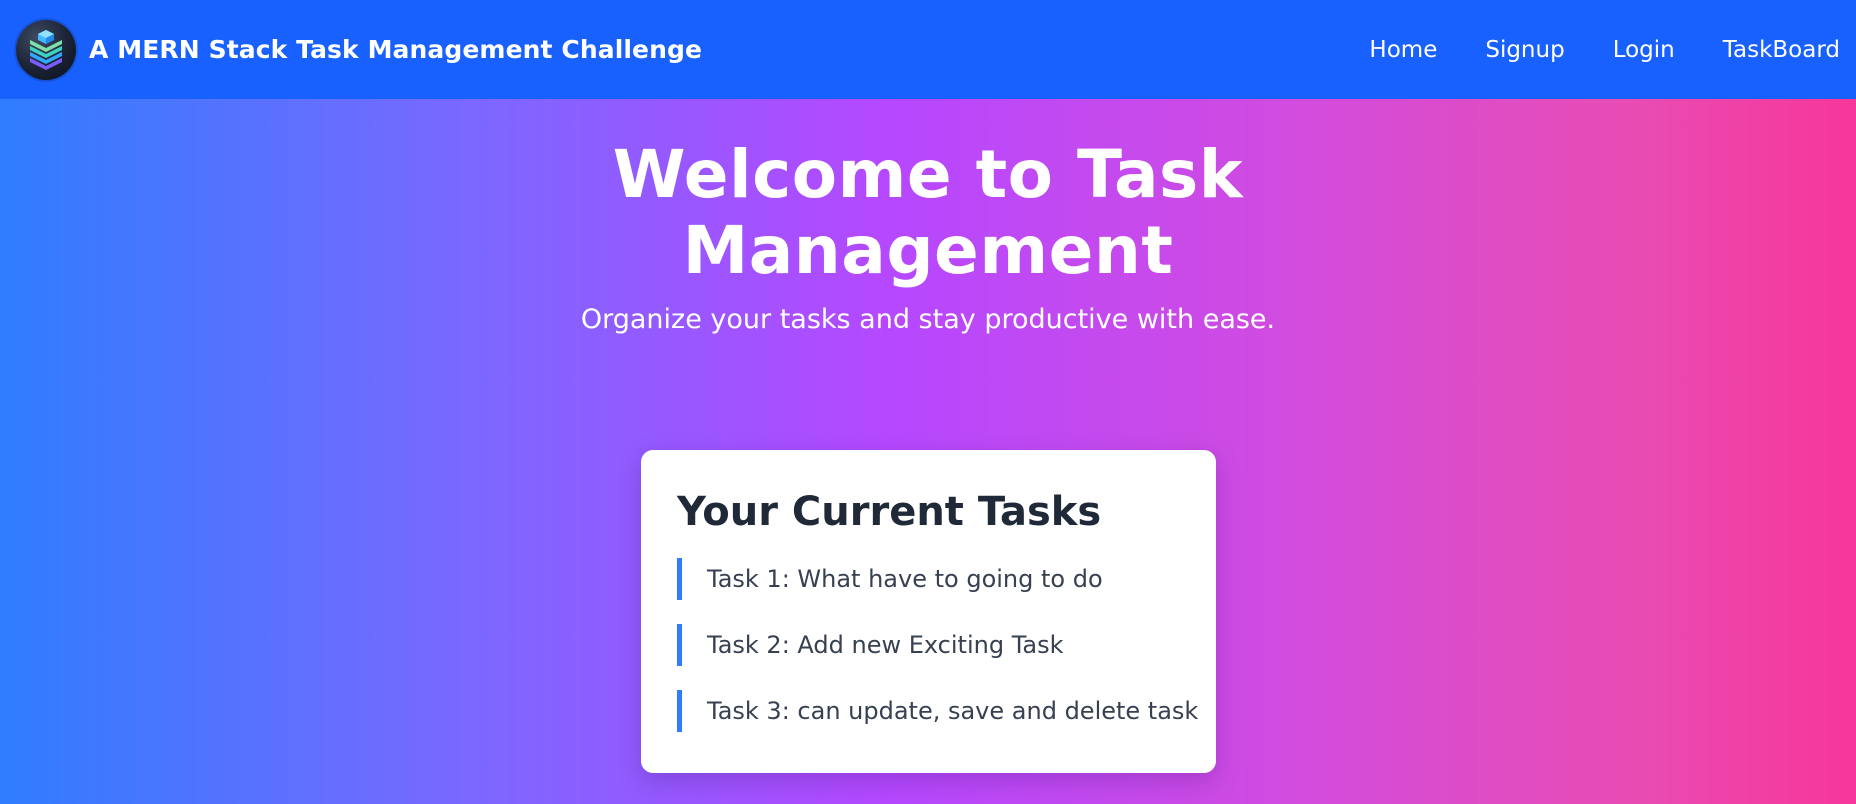  I want to click on task-text: Task 3: can update, save and delete task, so click(953, 711).